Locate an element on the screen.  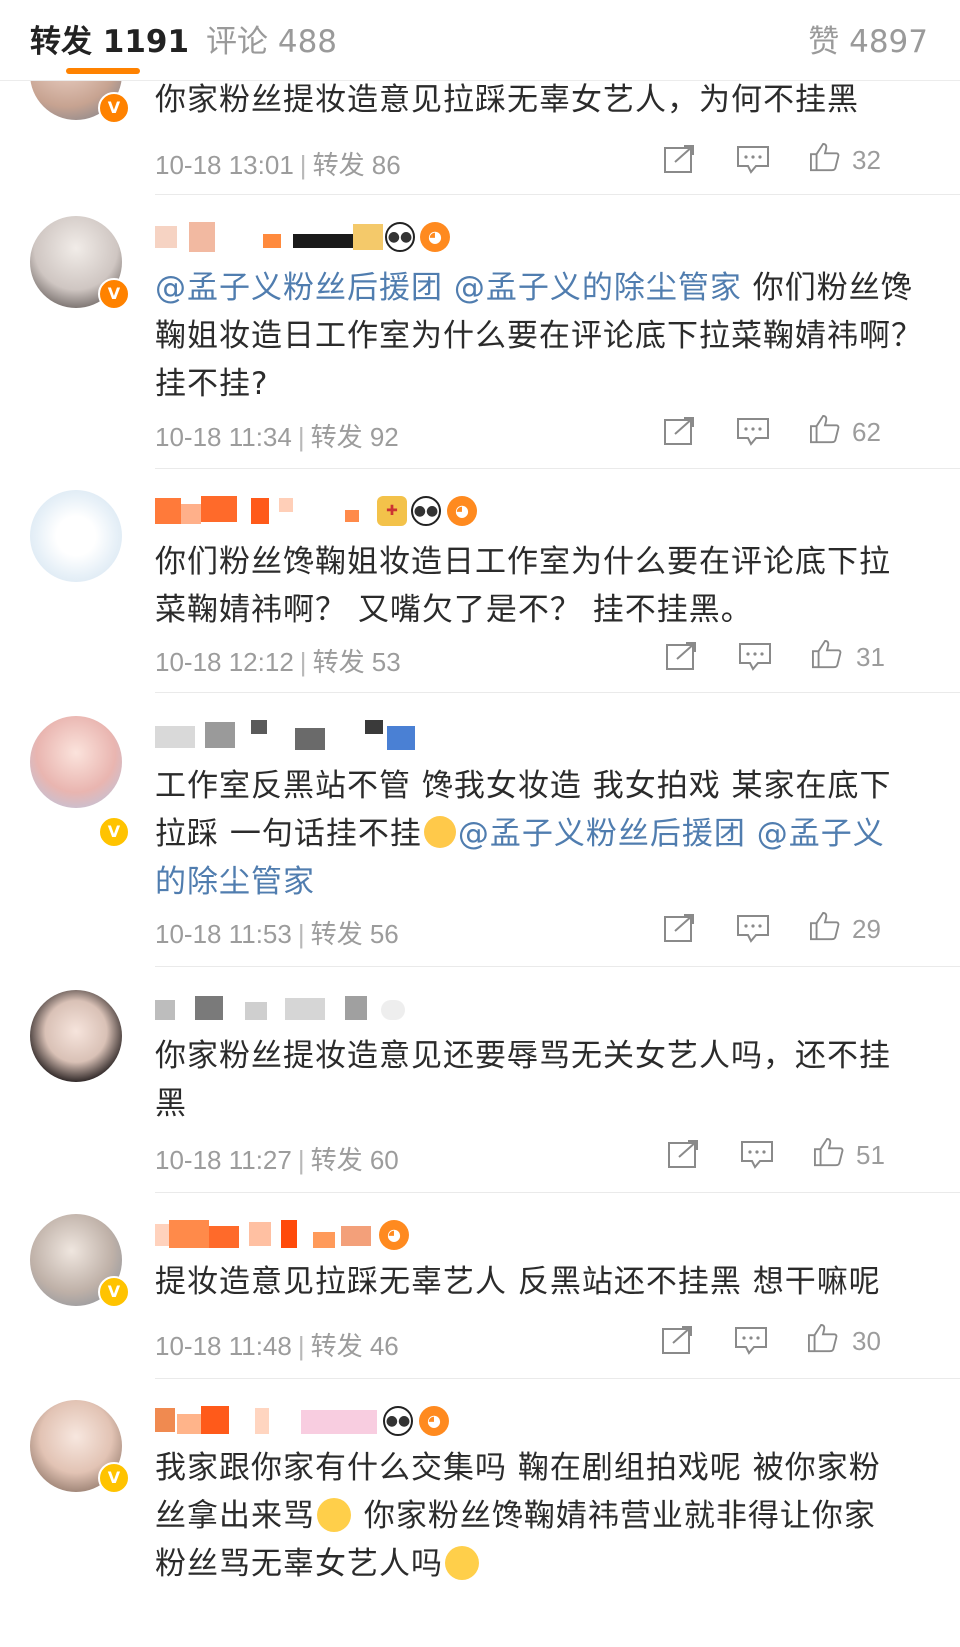
post-meta: 10-18 11:48 | 转发 46 is located at coordinates (277, 1344).